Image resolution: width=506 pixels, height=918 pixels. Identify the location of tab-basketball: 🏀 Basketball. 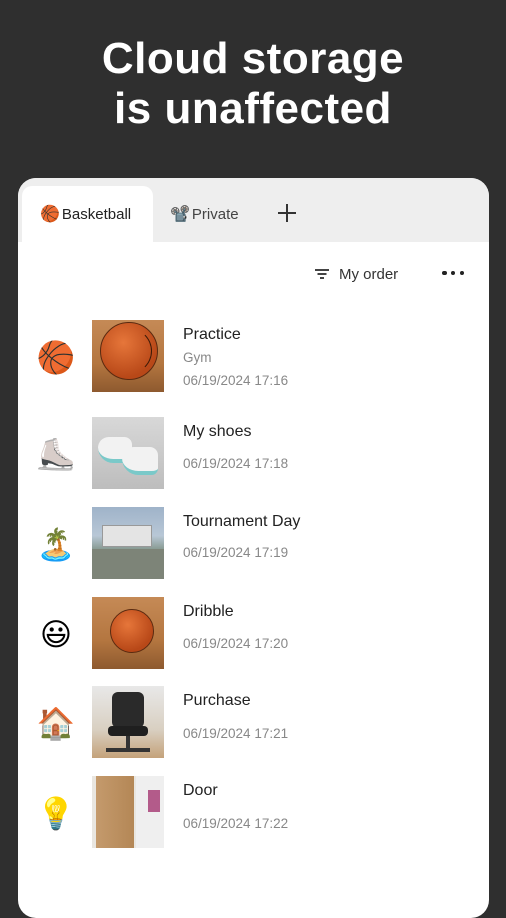
(87, 214).